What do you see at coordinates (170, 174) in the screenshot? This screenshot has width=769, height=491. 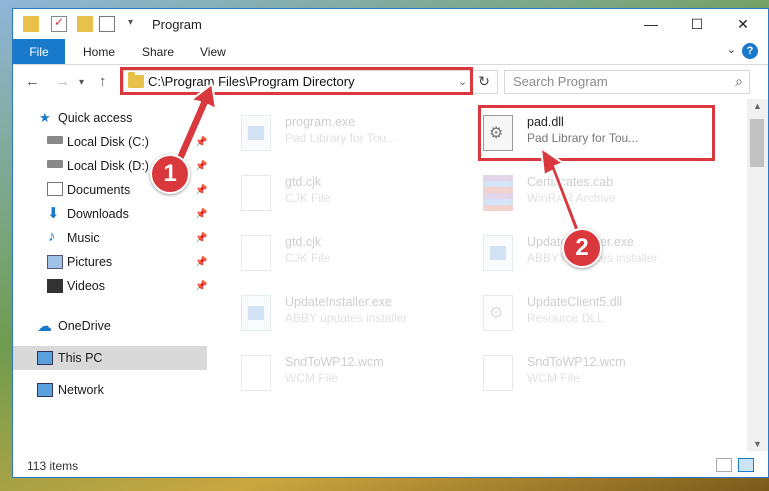 I see `step-1-badge: 1` at bounding box center [170, 174].